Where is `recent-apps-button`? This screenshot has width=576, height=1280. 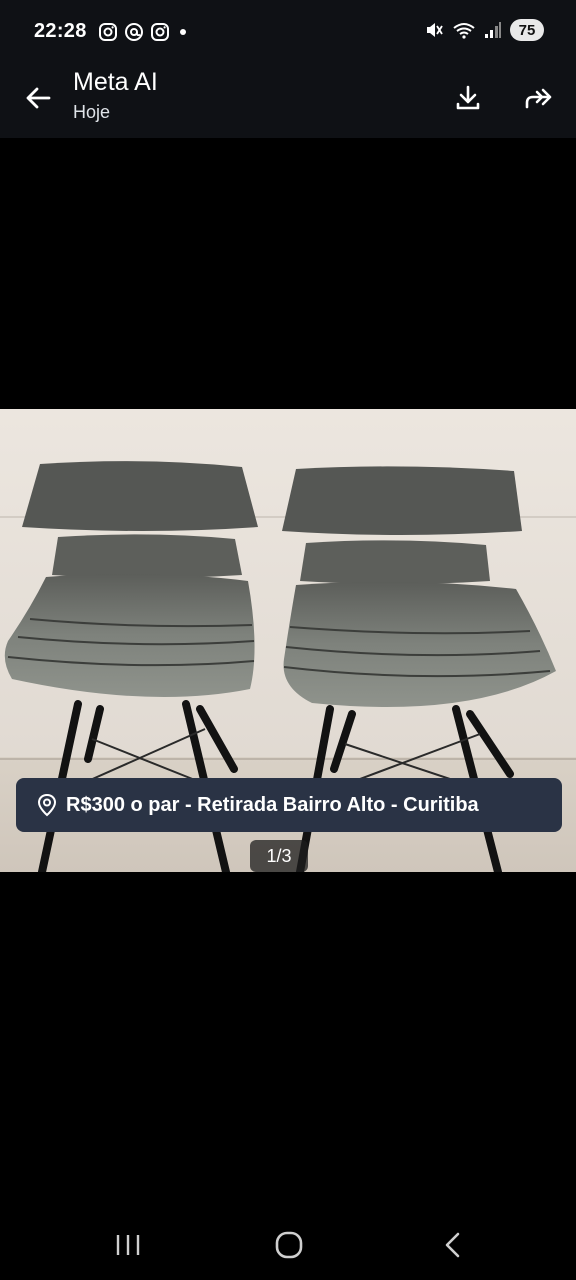 recent-apps-button is located at coordinates (128, 1245).